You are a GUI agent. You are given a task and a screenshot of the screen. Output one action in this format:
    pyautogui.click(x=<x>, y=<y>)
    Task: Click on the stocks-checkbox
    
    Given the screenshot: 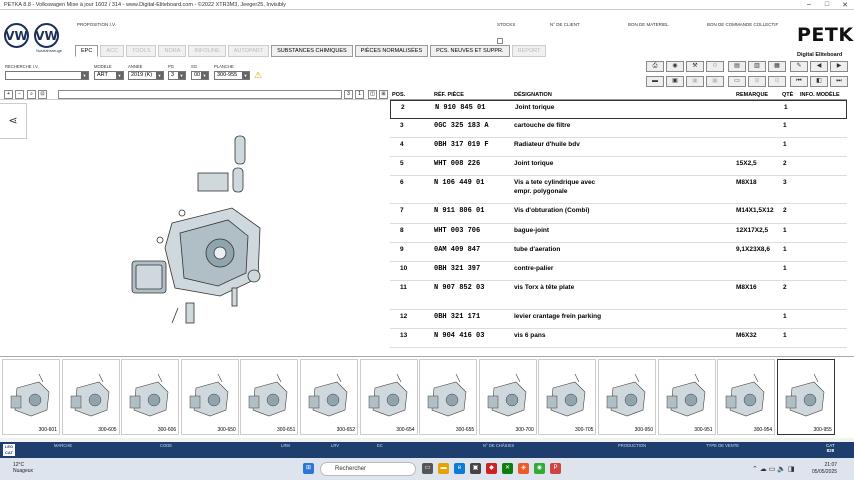 What is the action you would take?
    pyautogui.click(x=500, y=41)
    